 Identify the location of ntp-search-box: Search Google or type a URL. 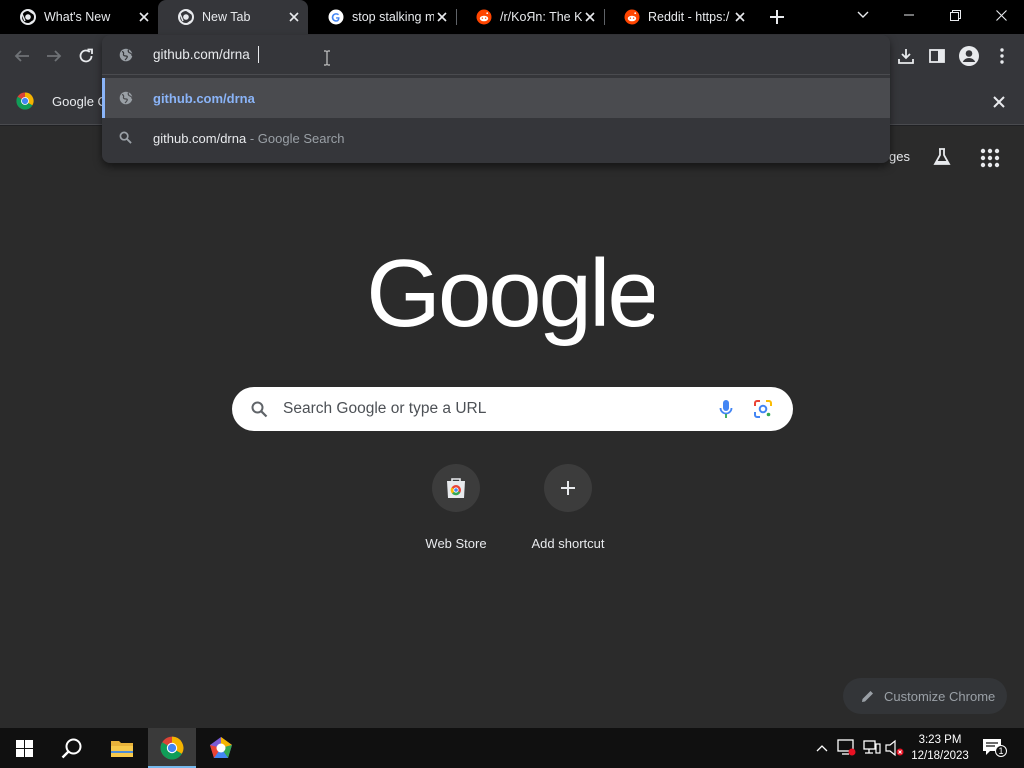
(512, 409).